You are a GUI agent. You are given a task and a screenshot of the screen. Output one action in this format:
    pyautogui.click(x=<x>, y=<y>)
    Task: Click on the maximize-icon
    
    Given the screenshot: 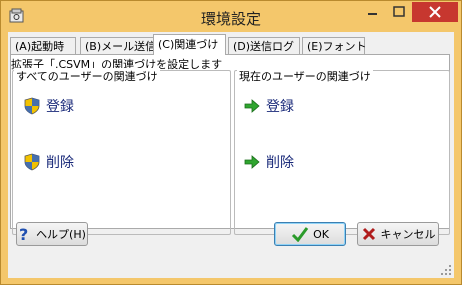 What is the action you would take?
    pyautogui.click(x=399, y=11)
    